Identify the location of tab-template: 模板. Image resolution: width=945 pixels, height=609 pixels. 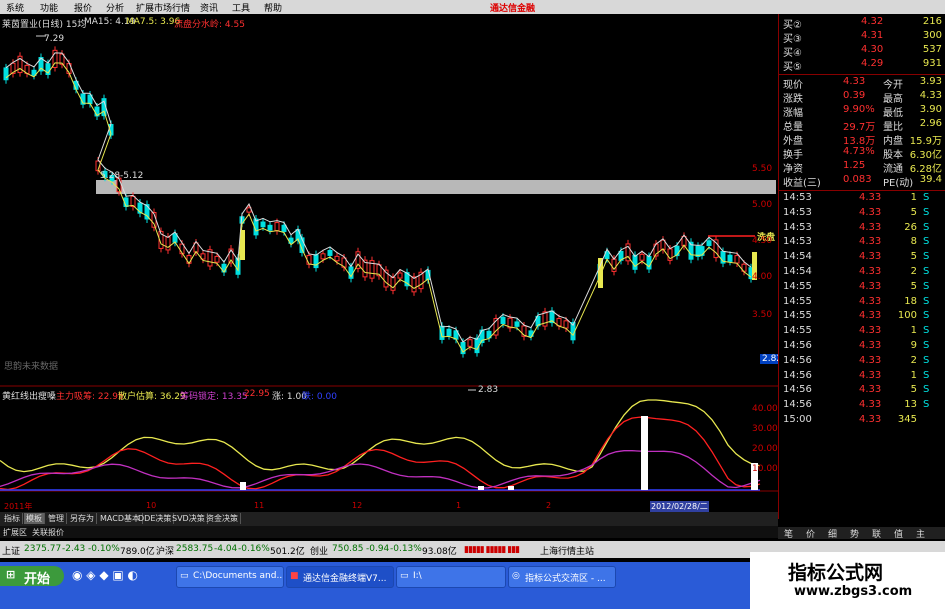
(34, 518).